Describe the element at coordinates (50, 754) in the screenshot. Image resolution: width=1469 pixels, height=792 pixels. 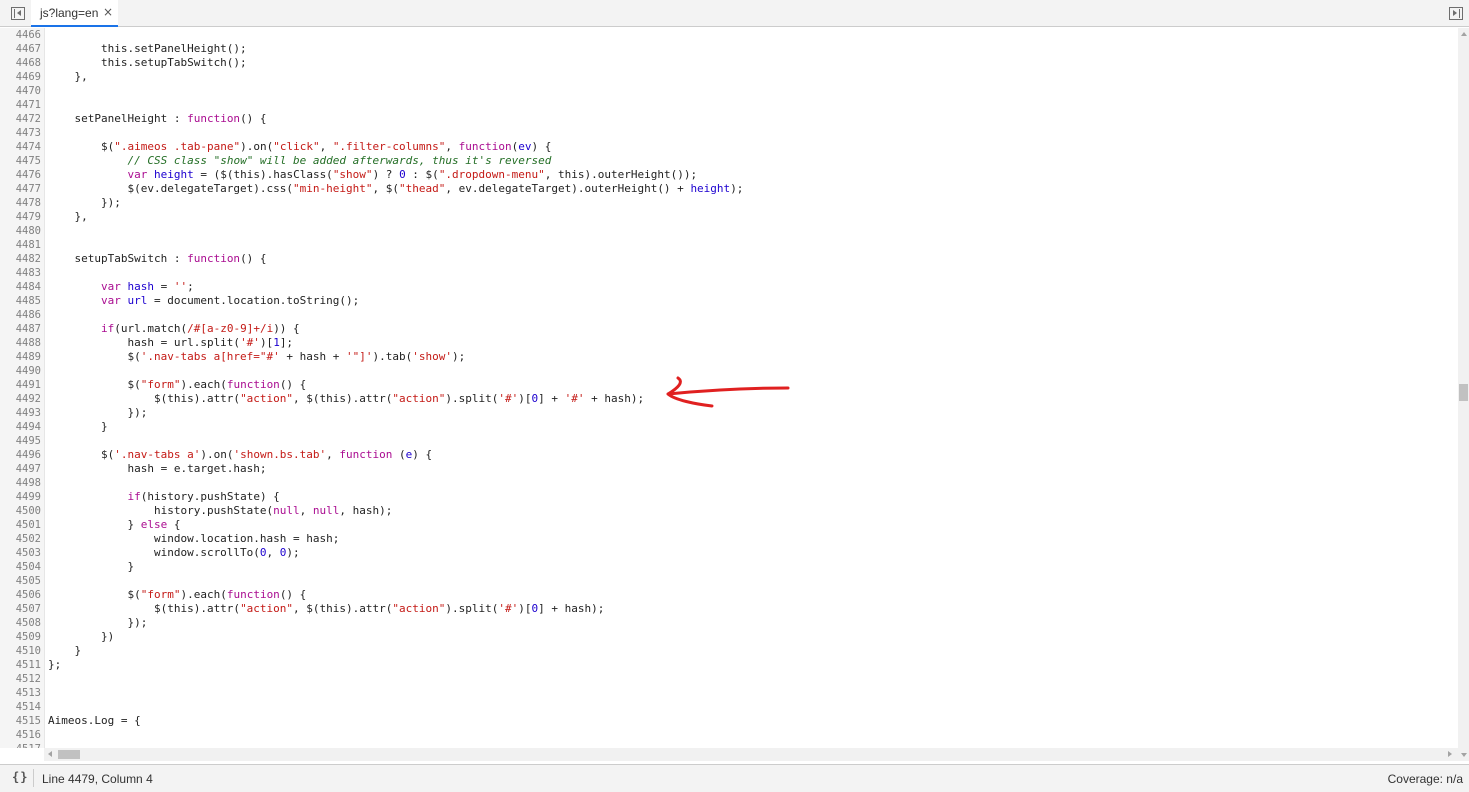
I see `scroll-left-icon` at that location.